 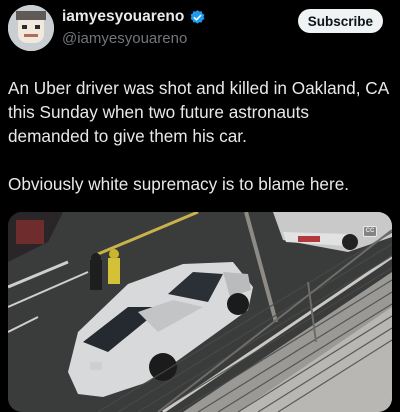 I want to click on verified-badge-icon, so click(x=197, y=17).